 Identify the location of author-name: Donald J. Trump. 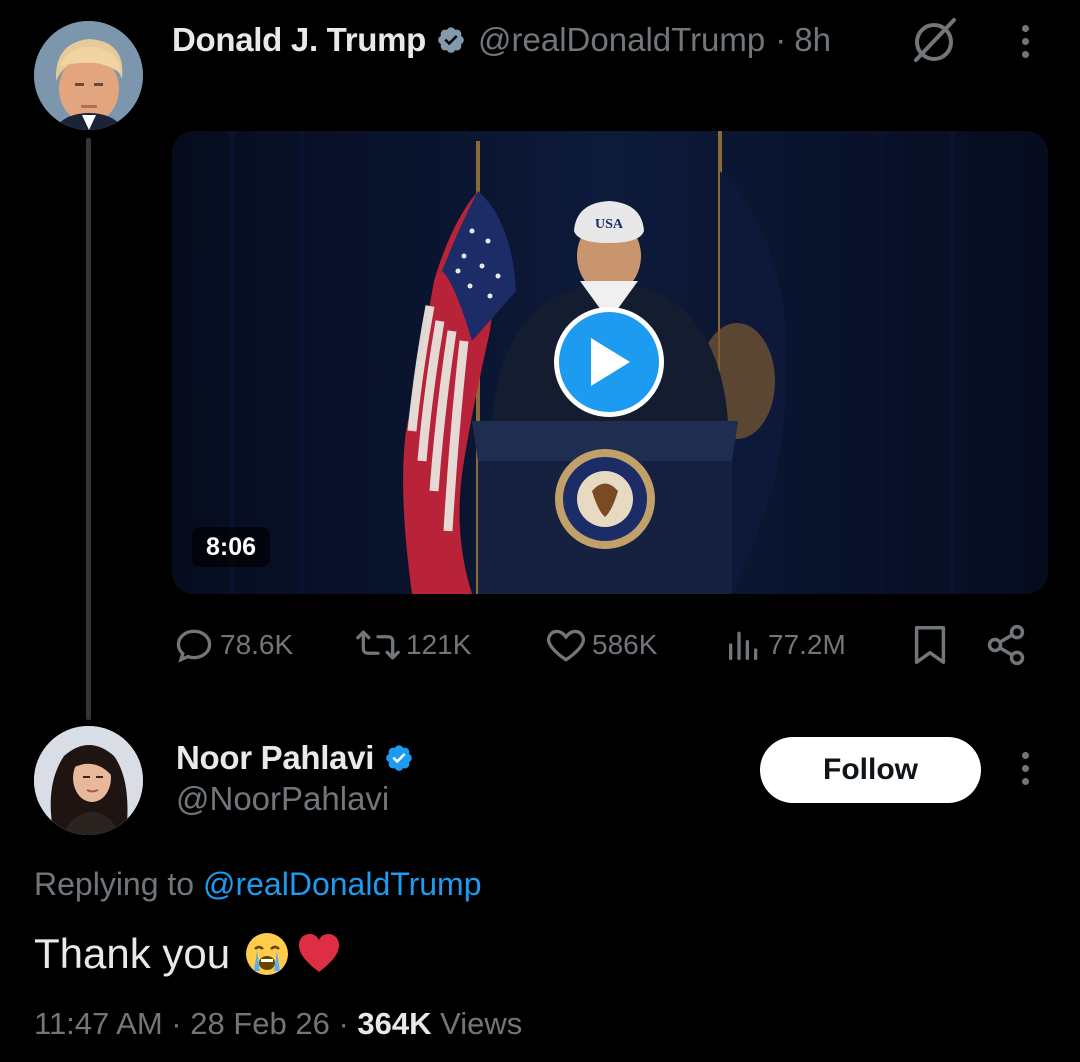
(299, 40).